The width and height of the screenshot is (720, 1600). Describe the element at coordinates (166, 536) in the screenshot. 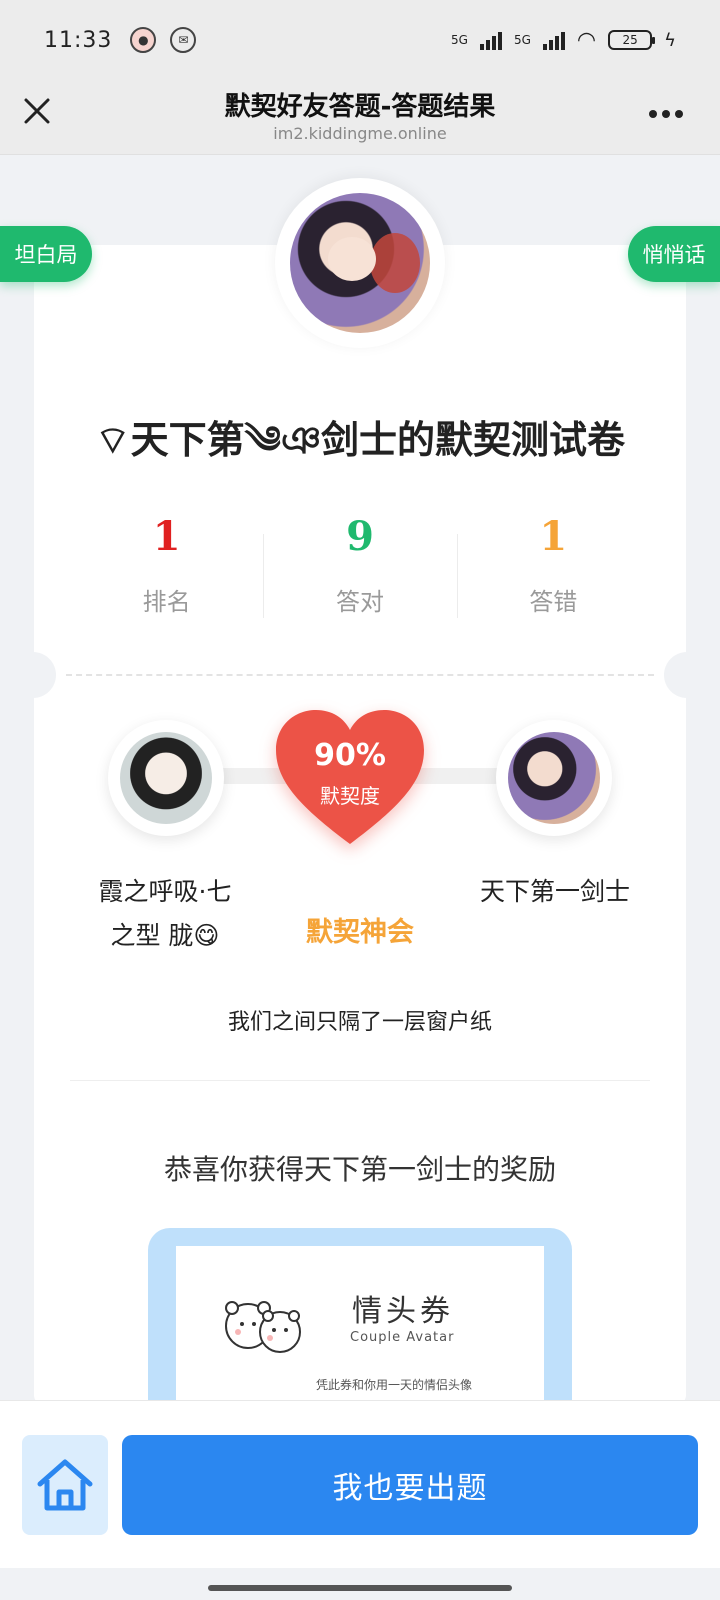

I see `stat-rank-value: 1` at that location.